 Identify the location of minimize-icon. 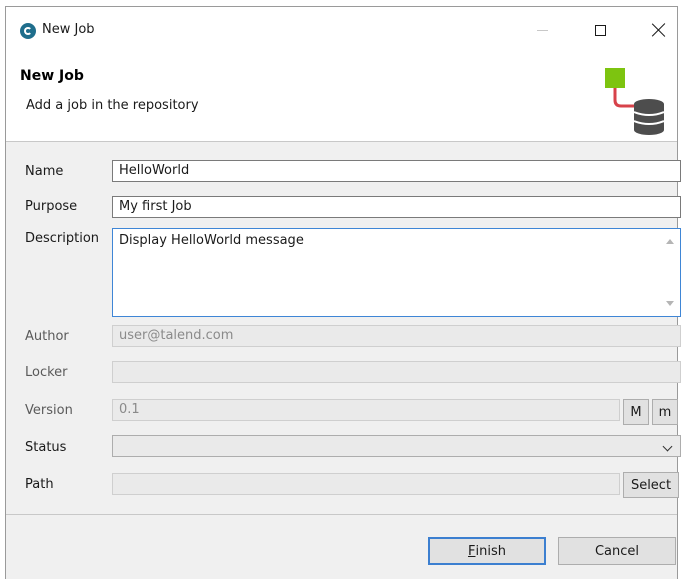
(542, 30).